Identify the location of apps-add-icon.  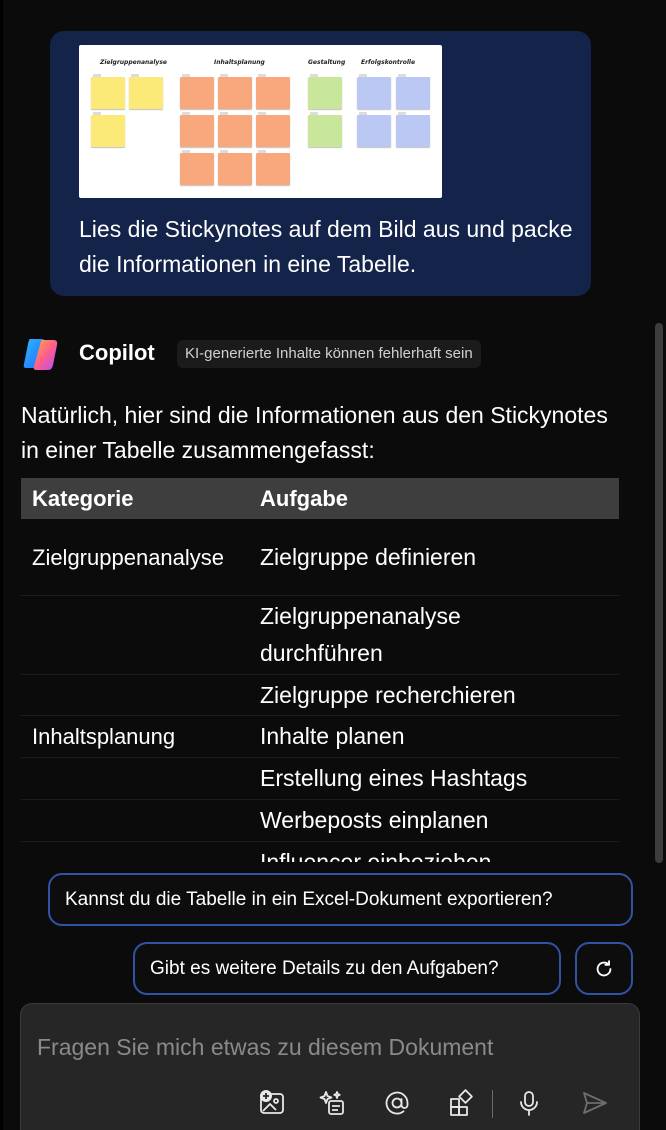
(461, 1102).